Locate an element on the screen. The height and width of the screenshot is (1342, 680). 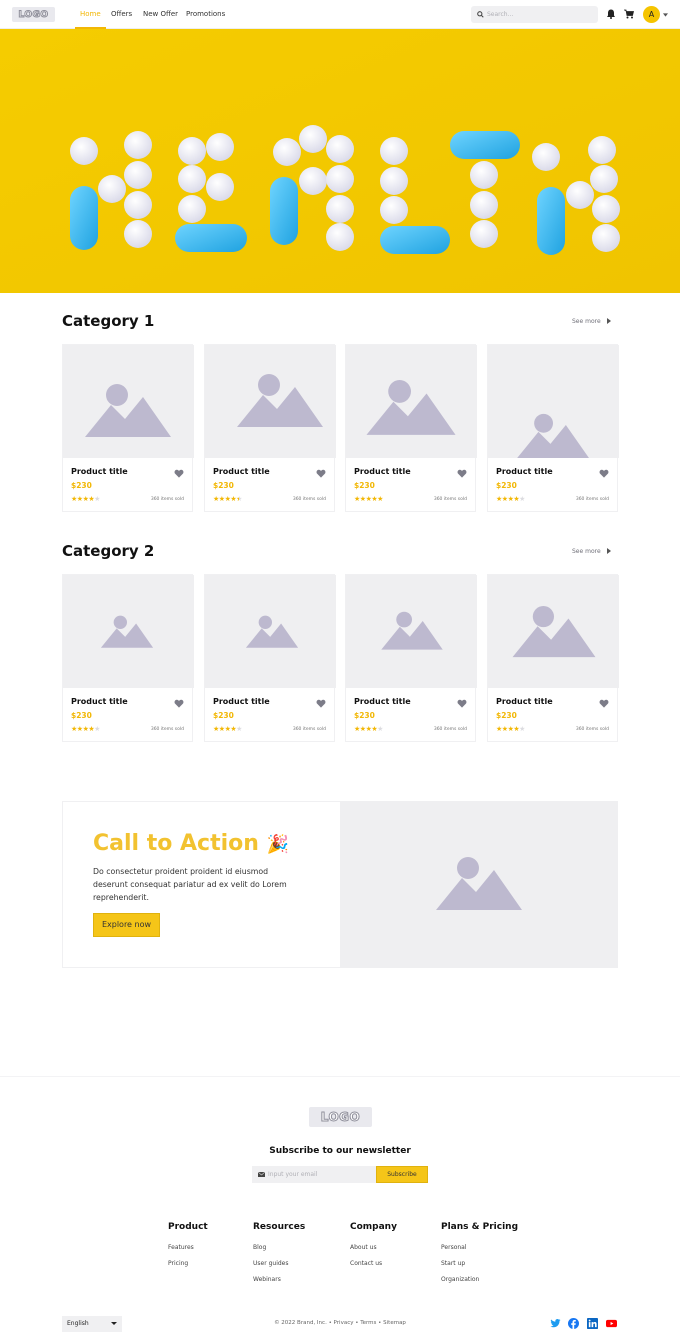
category-1-title: Category 1 is located at coordinates (108, 321).